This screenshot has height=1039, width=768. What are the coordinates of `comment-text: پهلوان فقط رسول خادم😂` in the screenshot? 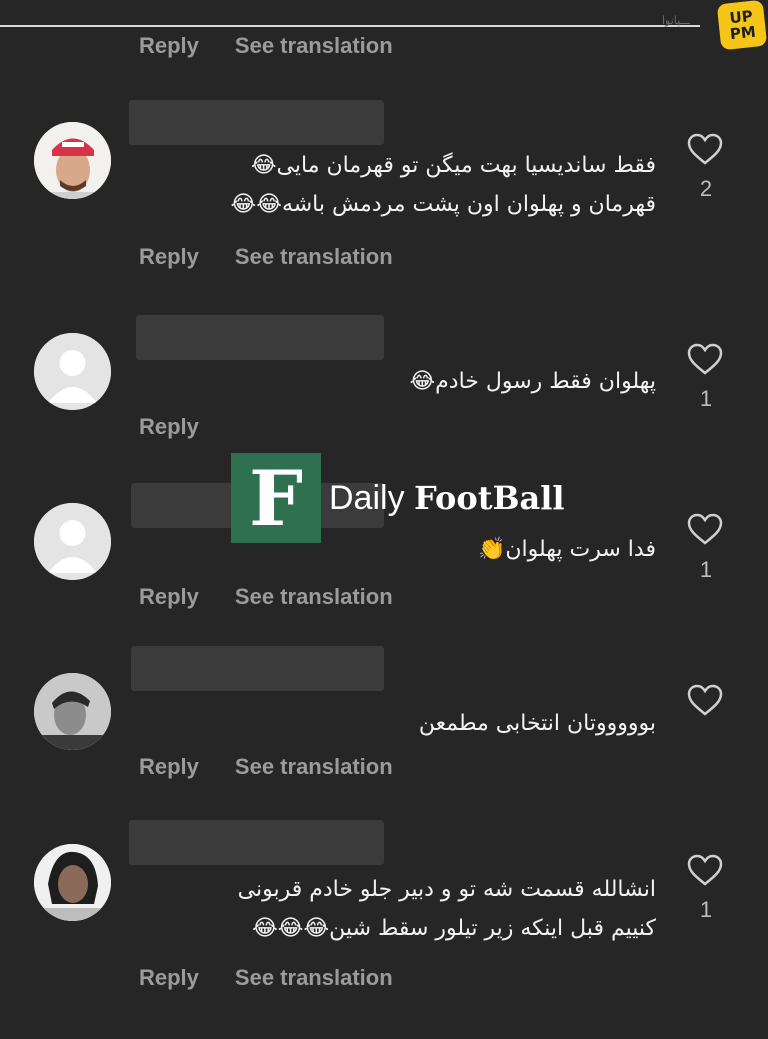 It's located at (532, 381).